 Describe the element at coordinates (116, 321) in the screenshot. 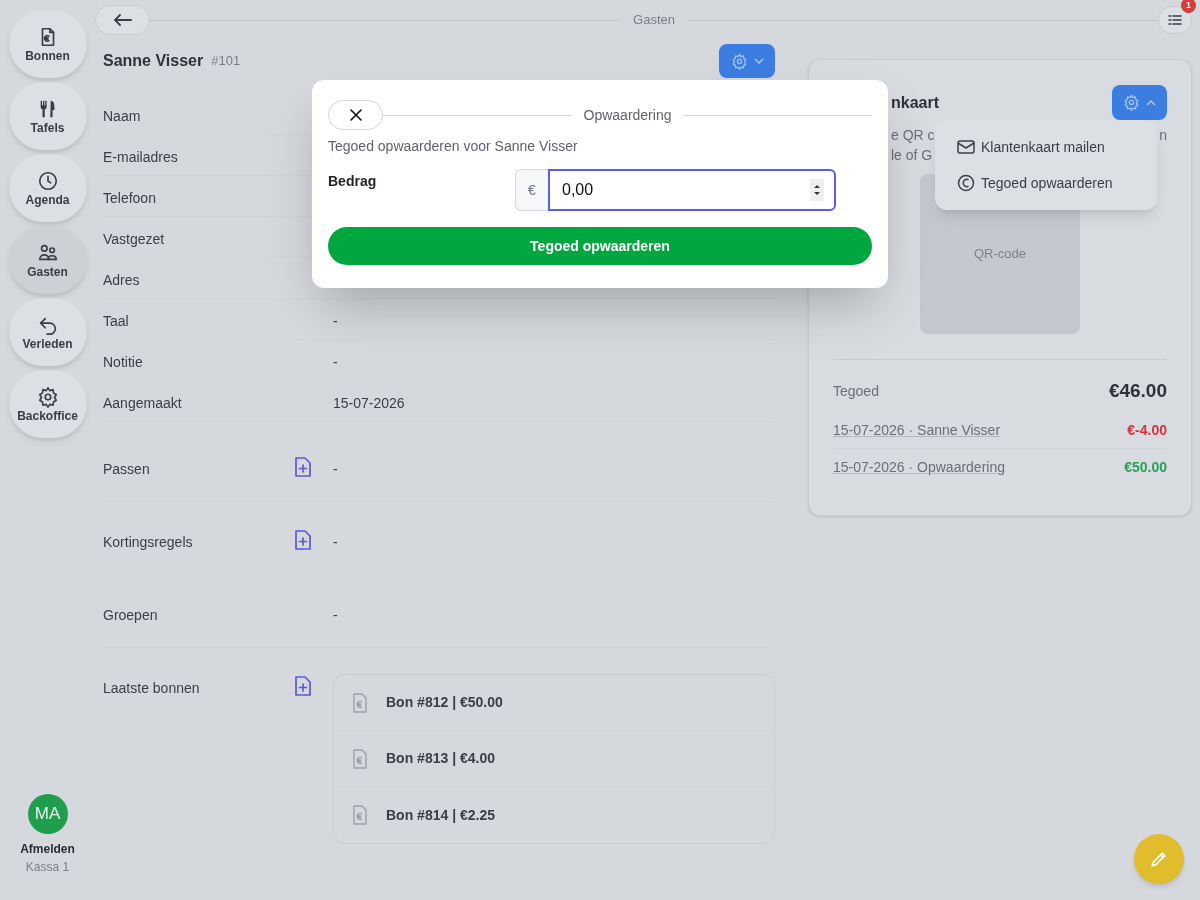

I see `field-label: Taal` at that location.